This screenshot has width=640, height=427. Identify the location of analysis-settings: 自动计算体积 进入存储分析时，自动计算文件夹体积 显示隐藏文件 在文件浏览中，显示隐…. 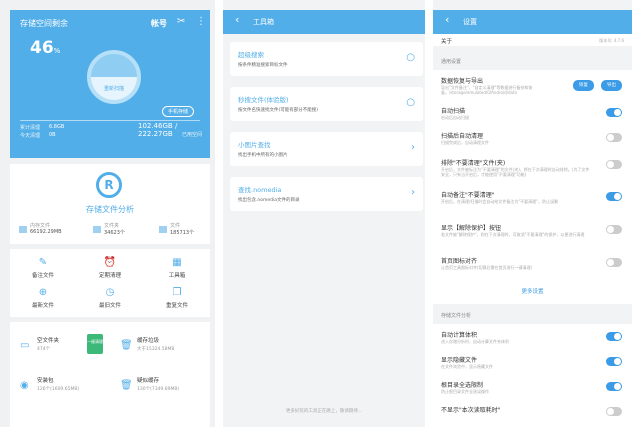
(532, 375).